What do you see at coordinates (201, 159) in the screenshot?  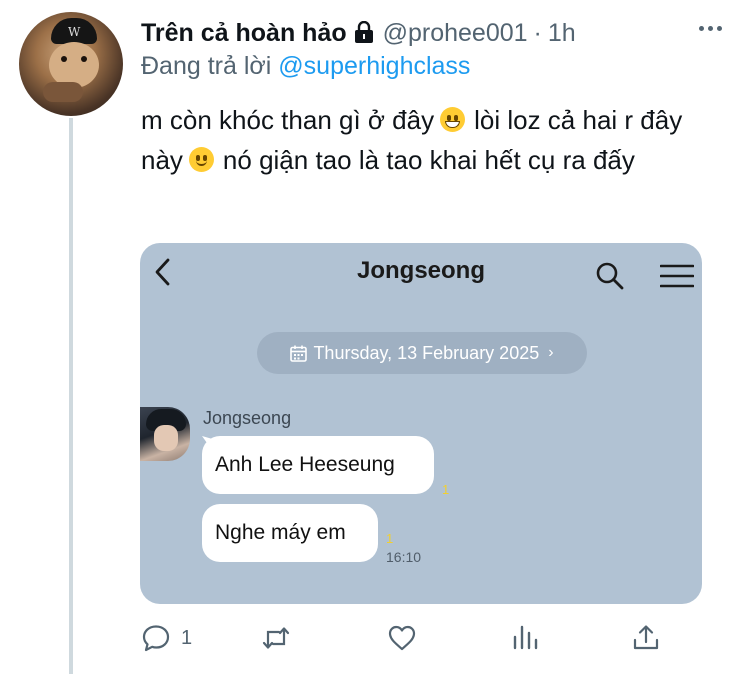 I see `smile-emoji` at bounding box center [201, 159].